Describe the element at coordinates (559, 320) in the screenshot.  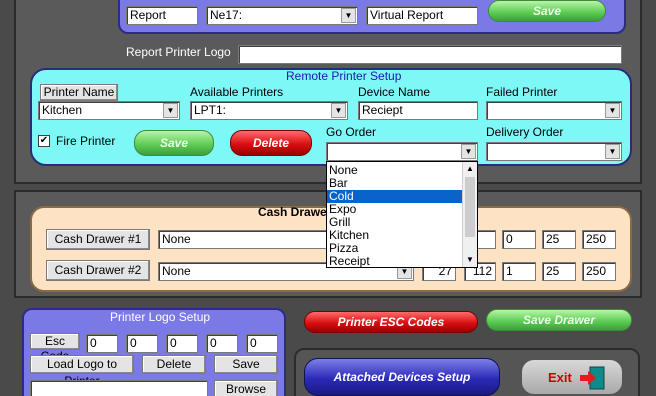
I see `save-drawer-button: Save Drawer` at that location.